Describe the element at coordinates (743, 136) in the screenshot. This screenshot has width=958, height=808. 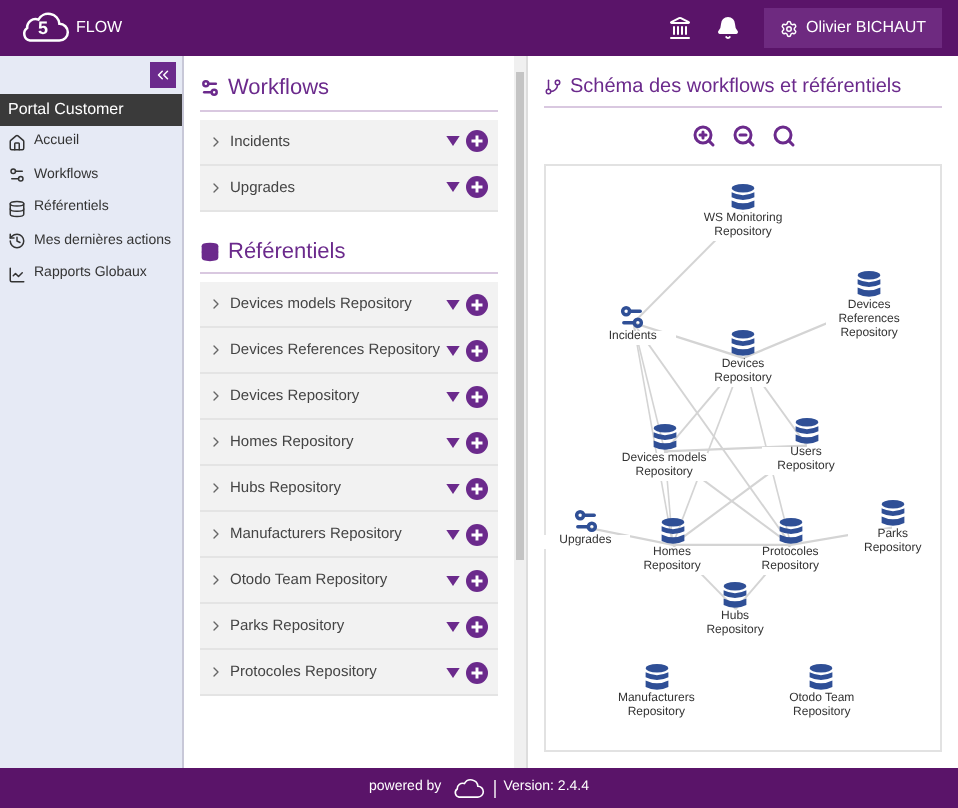
I see `zoom-out-icon` at that location.